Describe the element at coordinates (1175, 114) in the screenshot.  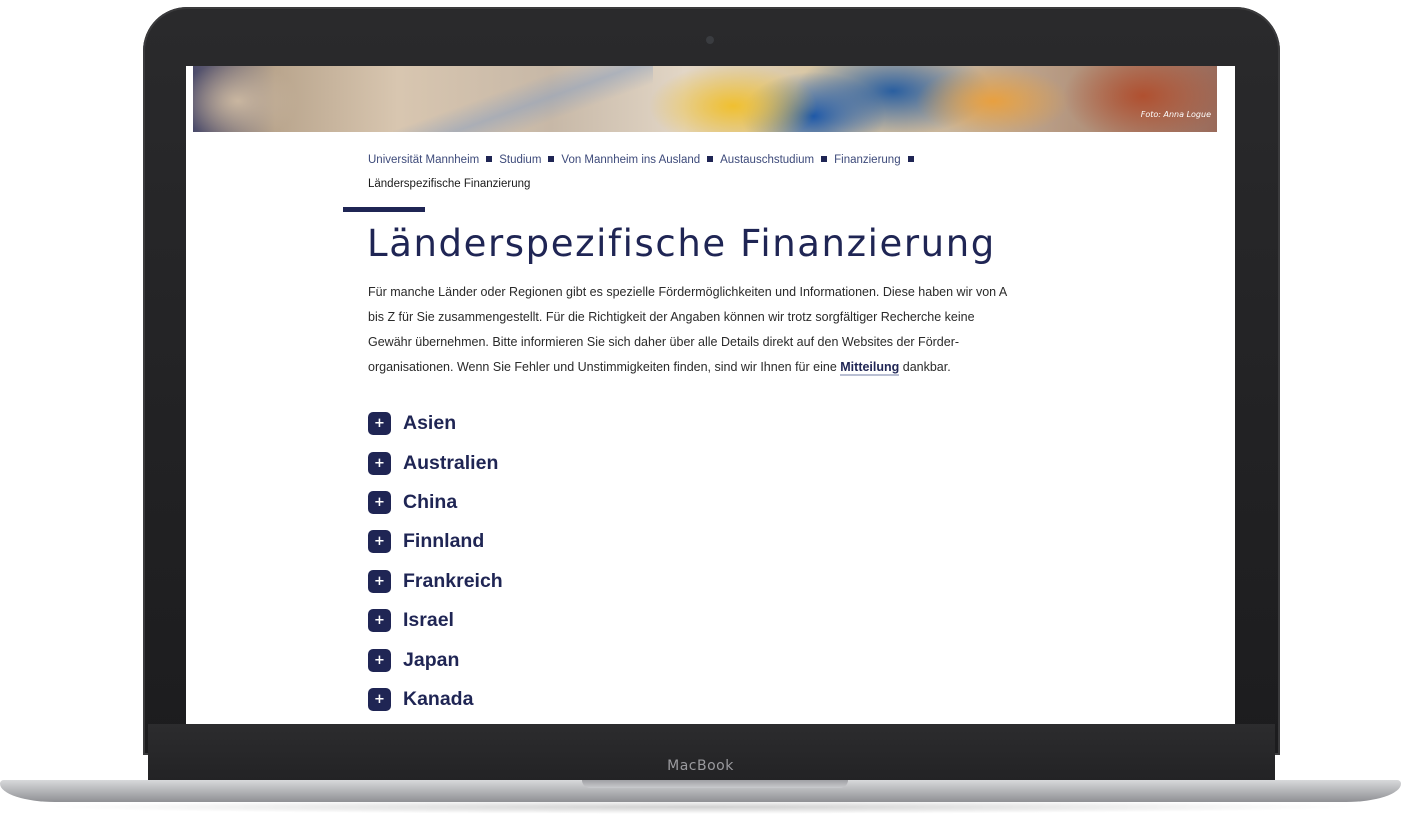
I see `photo-credit: Foto: Anna Logue` at that location.